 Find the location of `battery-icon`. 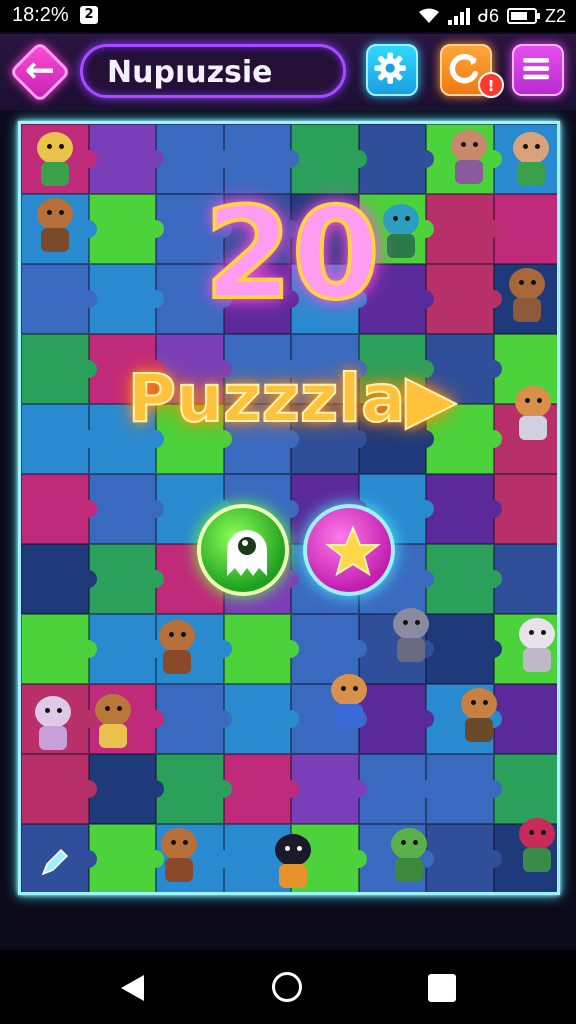

battery-icon is located at coordinates (523, 16).